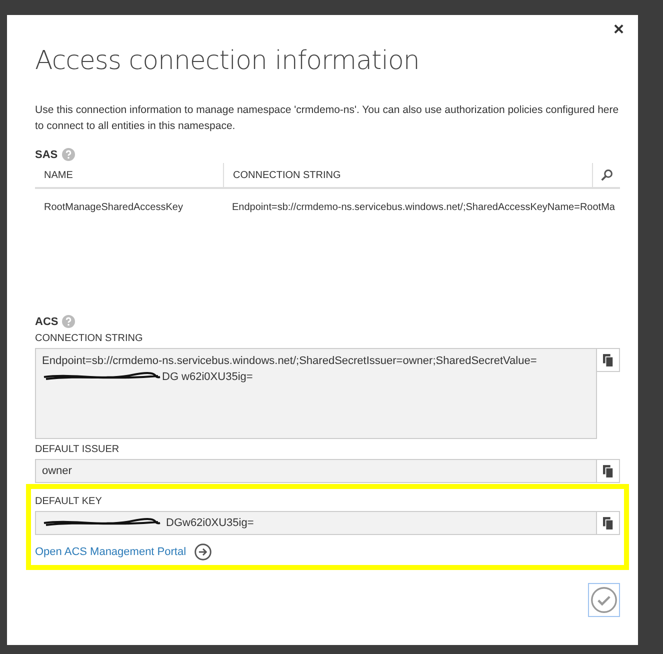 Image resolution: width=663 pixels, height=654 pixels. What do you see at coordinates (46, 322) in the screenshot?
I see `section-label: ACS` at bounding box center [46, 322].